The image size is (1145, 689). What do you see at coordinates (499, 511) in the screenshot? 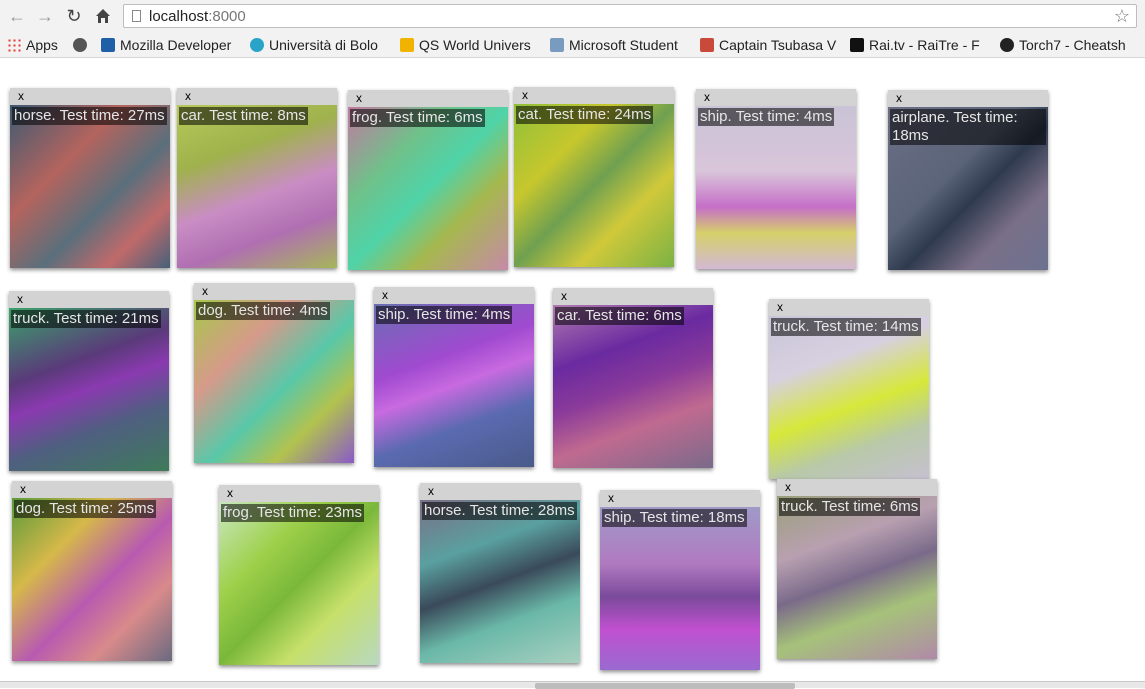
I see `image-label: horse. Test time: 28ms` at bounding box center [499, 511].